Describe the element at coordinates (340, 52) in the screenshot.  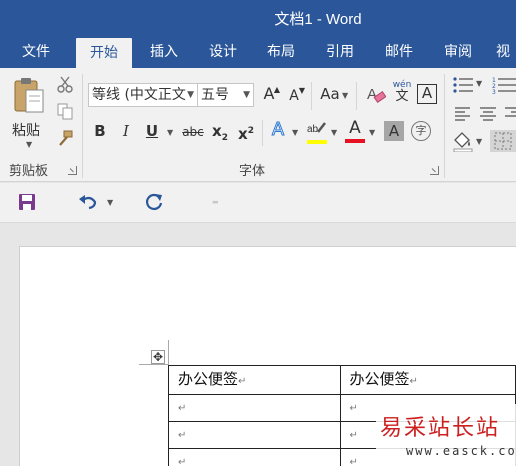
I see `tab-references: 引用` at that location.